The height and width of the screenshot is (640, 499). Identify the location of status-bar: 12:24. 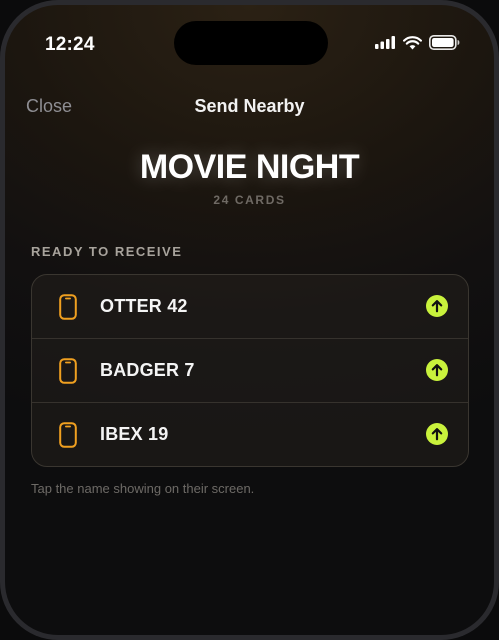
(249, 35).